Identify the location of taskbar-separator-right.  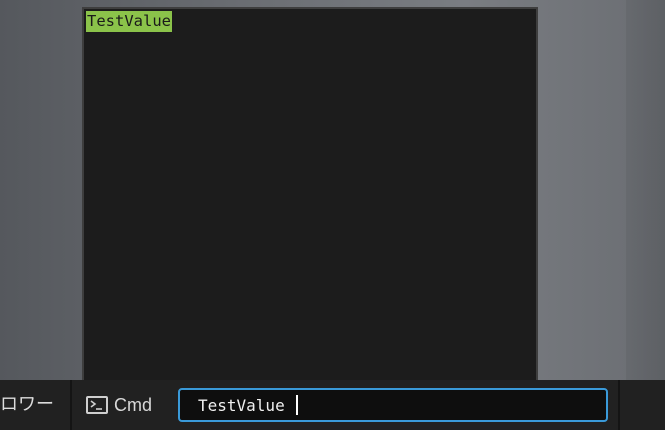
(619, 405).